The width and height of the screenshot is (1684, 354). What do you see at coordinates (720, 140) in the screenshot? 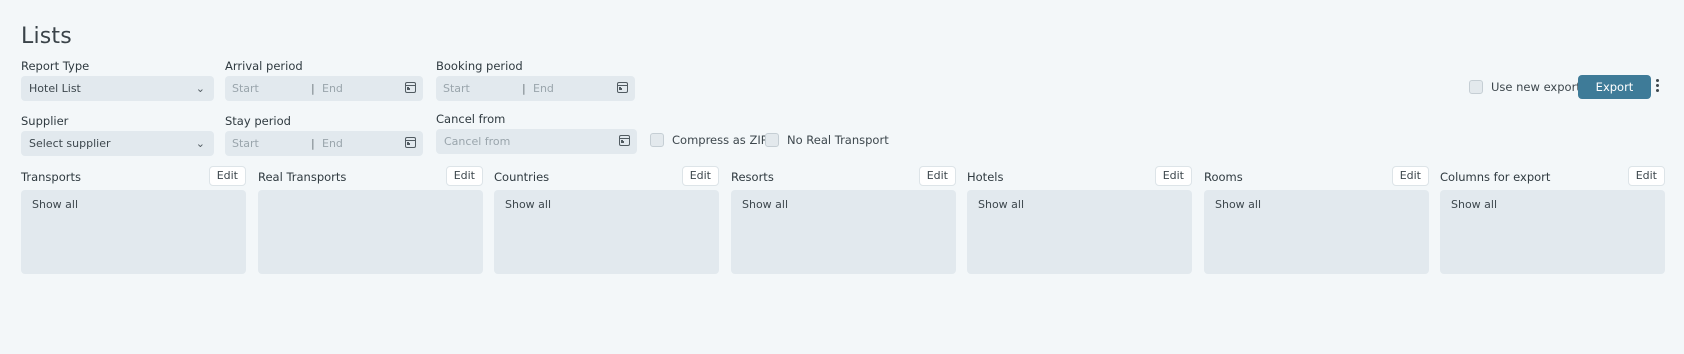
I see `compress-zip-label: Compress as ZIP` at bounding box center [720, 140].